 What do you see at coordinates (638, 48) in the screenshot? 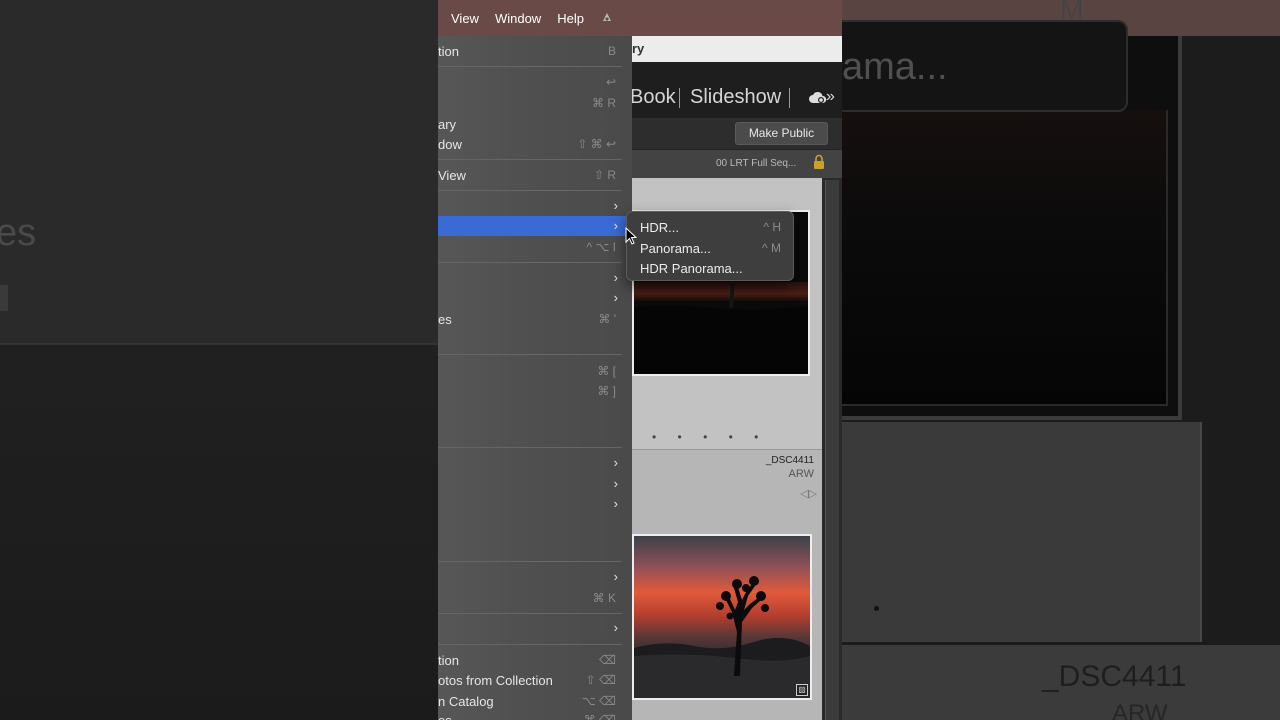
I see `window-title: ry` at bounding box center [638, 48].